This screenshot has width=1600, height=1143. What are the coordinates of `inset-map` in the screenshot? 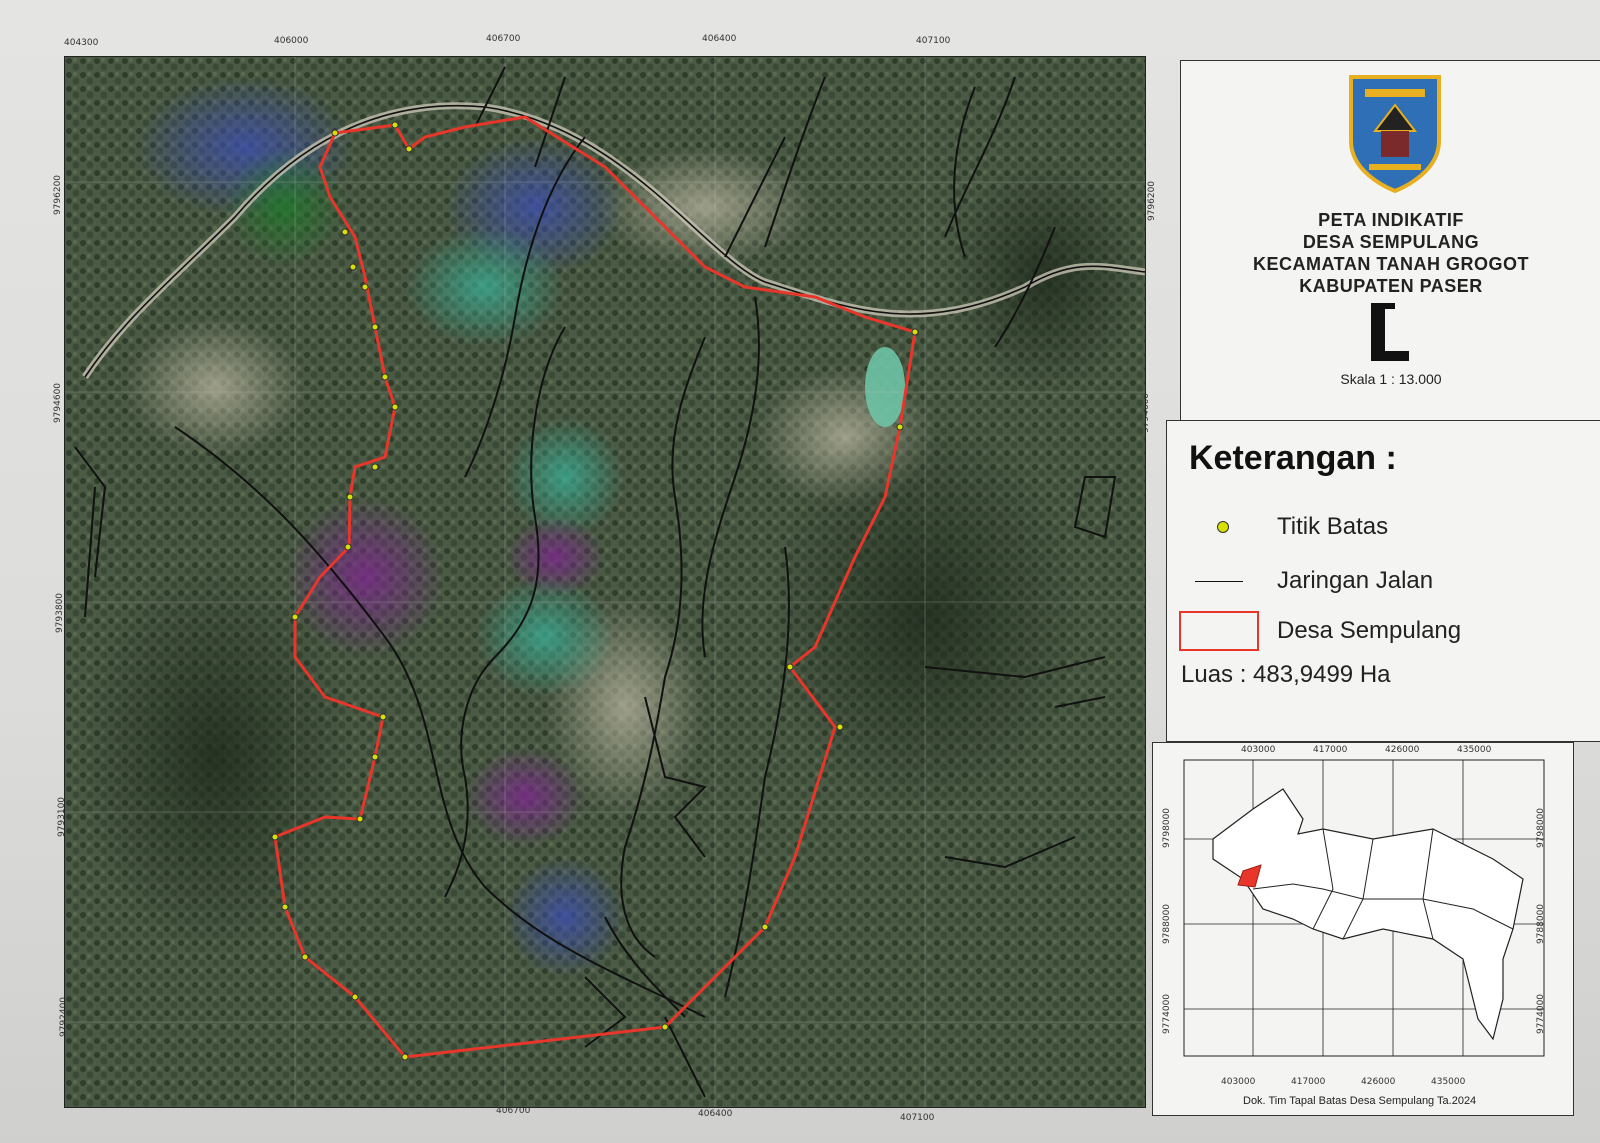 It's located at (1368, 914).